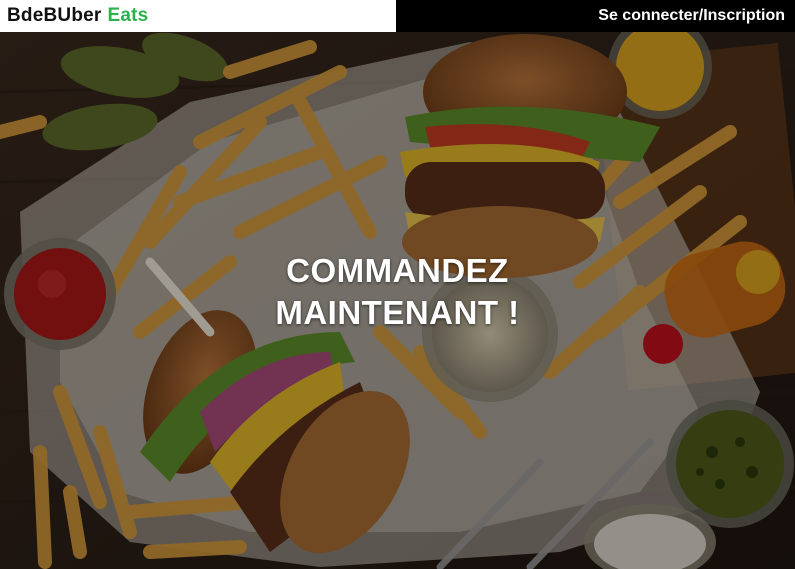  What do you see at coordinates (54, 15) in the screenshot?
I see `brand-name: BdeBUber` at bounding box center [54, 15].